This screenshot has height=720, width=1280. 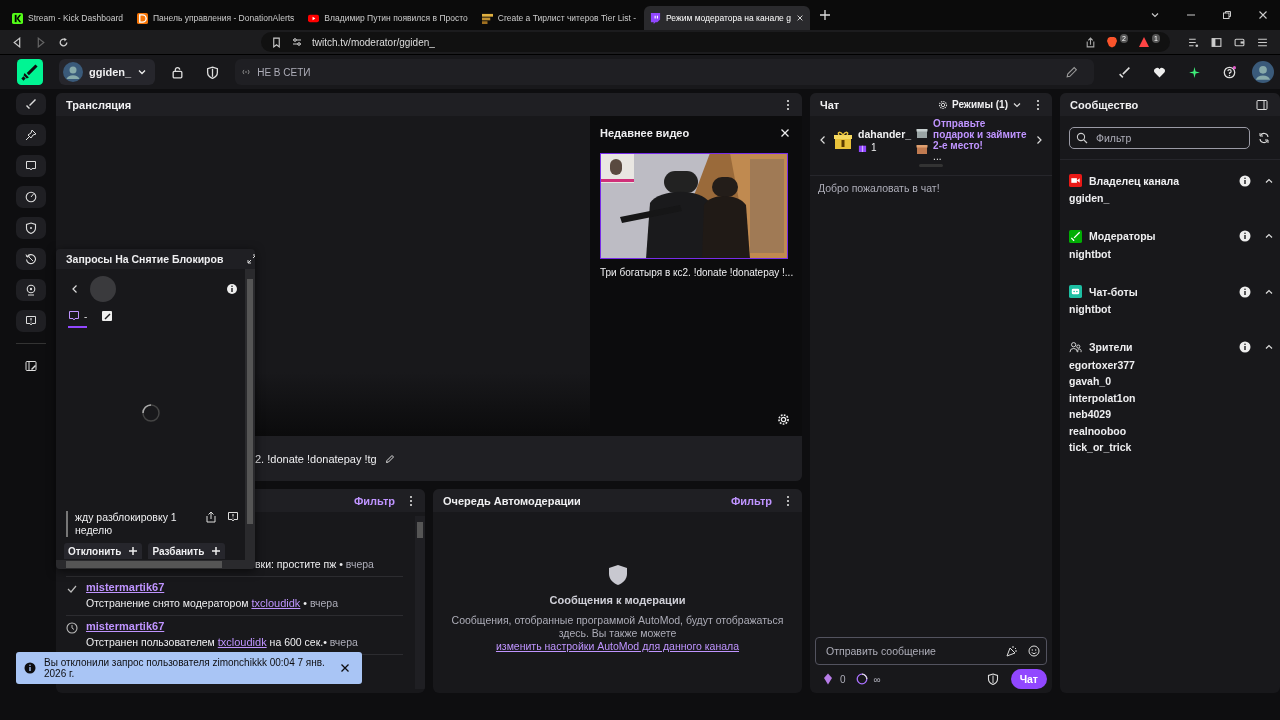 I want to click on bookmark-icon, so click(x=276, y=42).